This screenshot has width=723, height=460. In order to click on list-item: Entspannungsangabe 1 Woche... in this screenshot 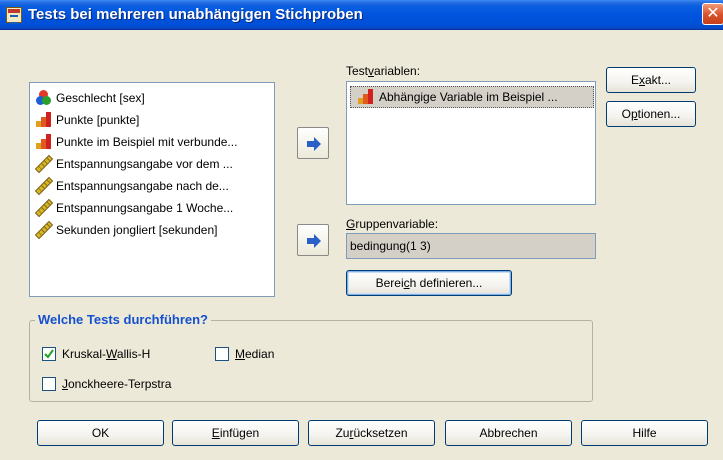, I will do `click(152, 208)`.